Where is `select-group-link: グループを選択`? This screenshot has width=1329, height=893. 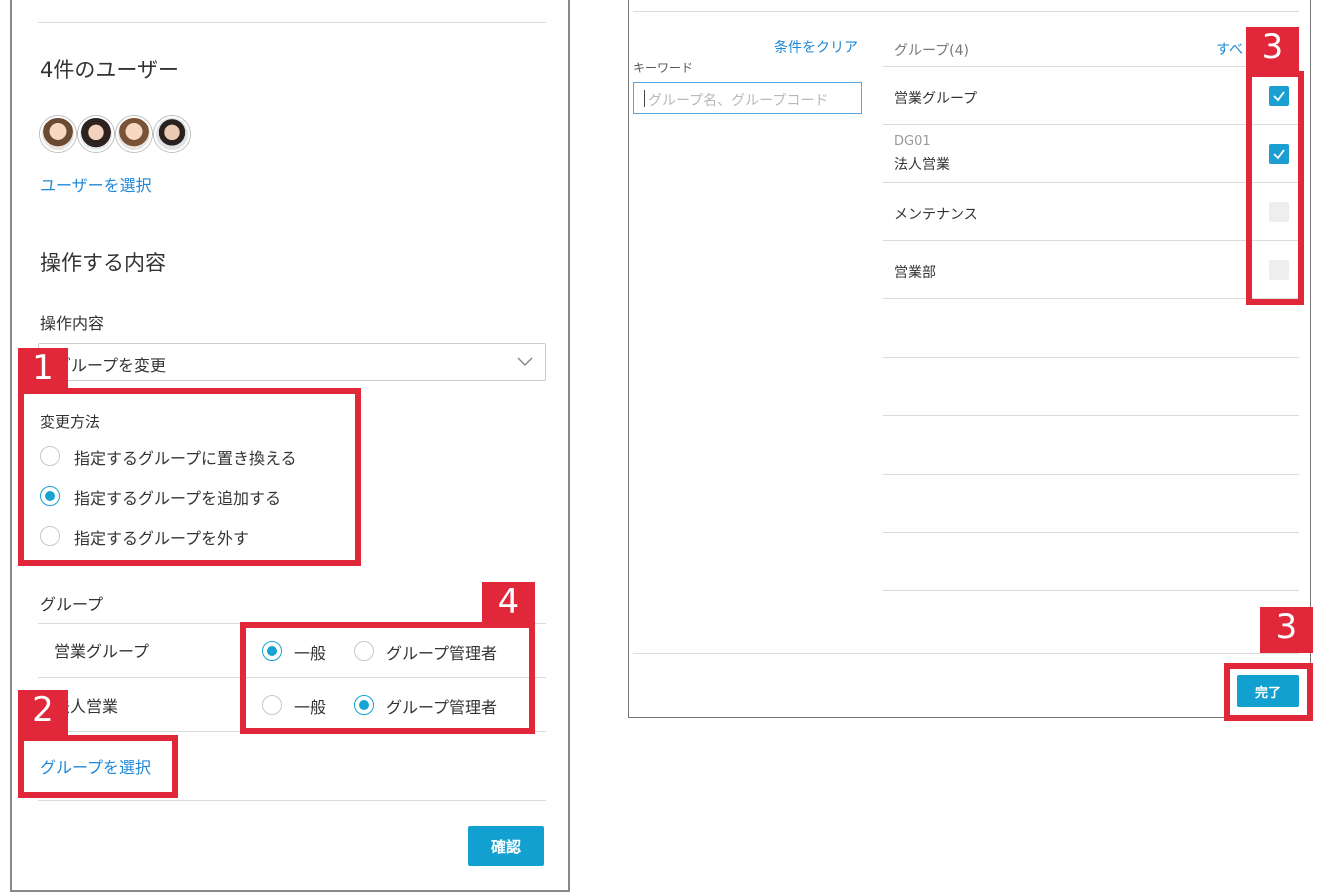
select-group-link: グループを選択 is located at coordinates (95, 766).